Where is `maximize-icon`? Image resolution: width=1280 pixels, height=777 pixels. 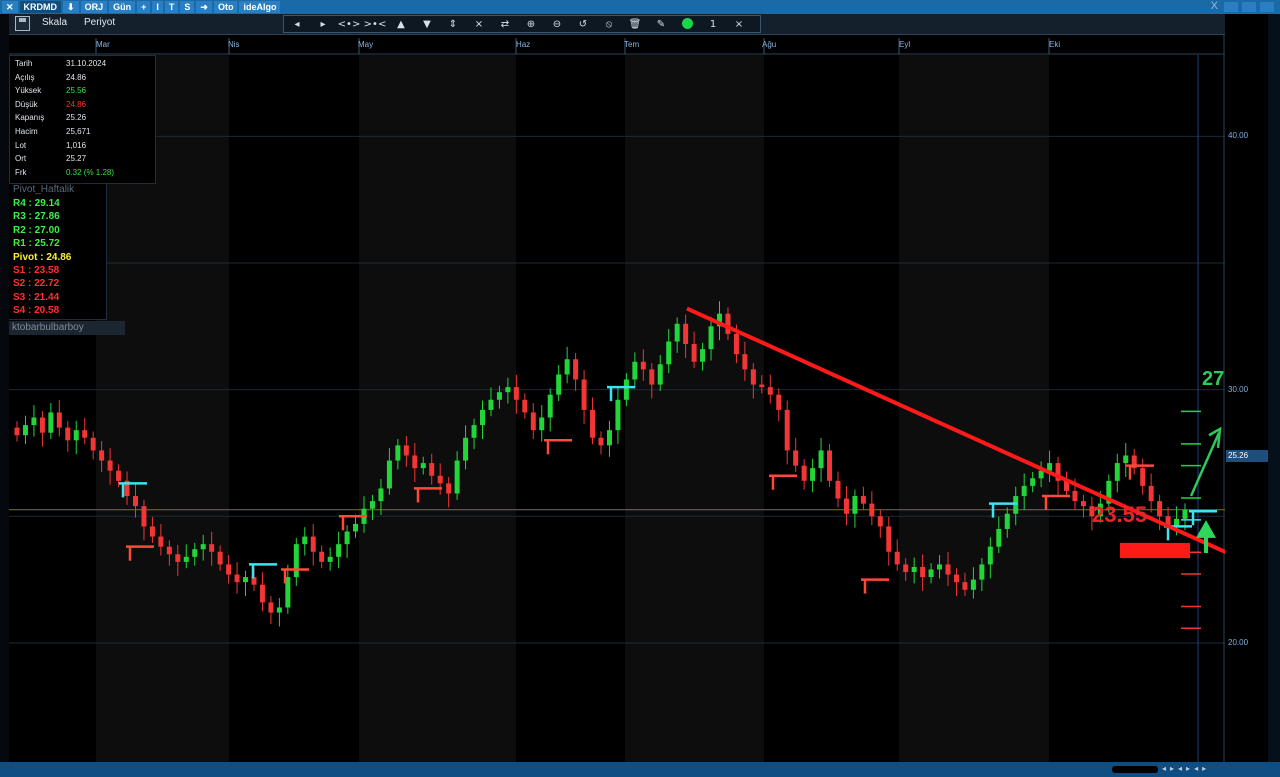
maximize-icon is located at coordinates (1249, 7).